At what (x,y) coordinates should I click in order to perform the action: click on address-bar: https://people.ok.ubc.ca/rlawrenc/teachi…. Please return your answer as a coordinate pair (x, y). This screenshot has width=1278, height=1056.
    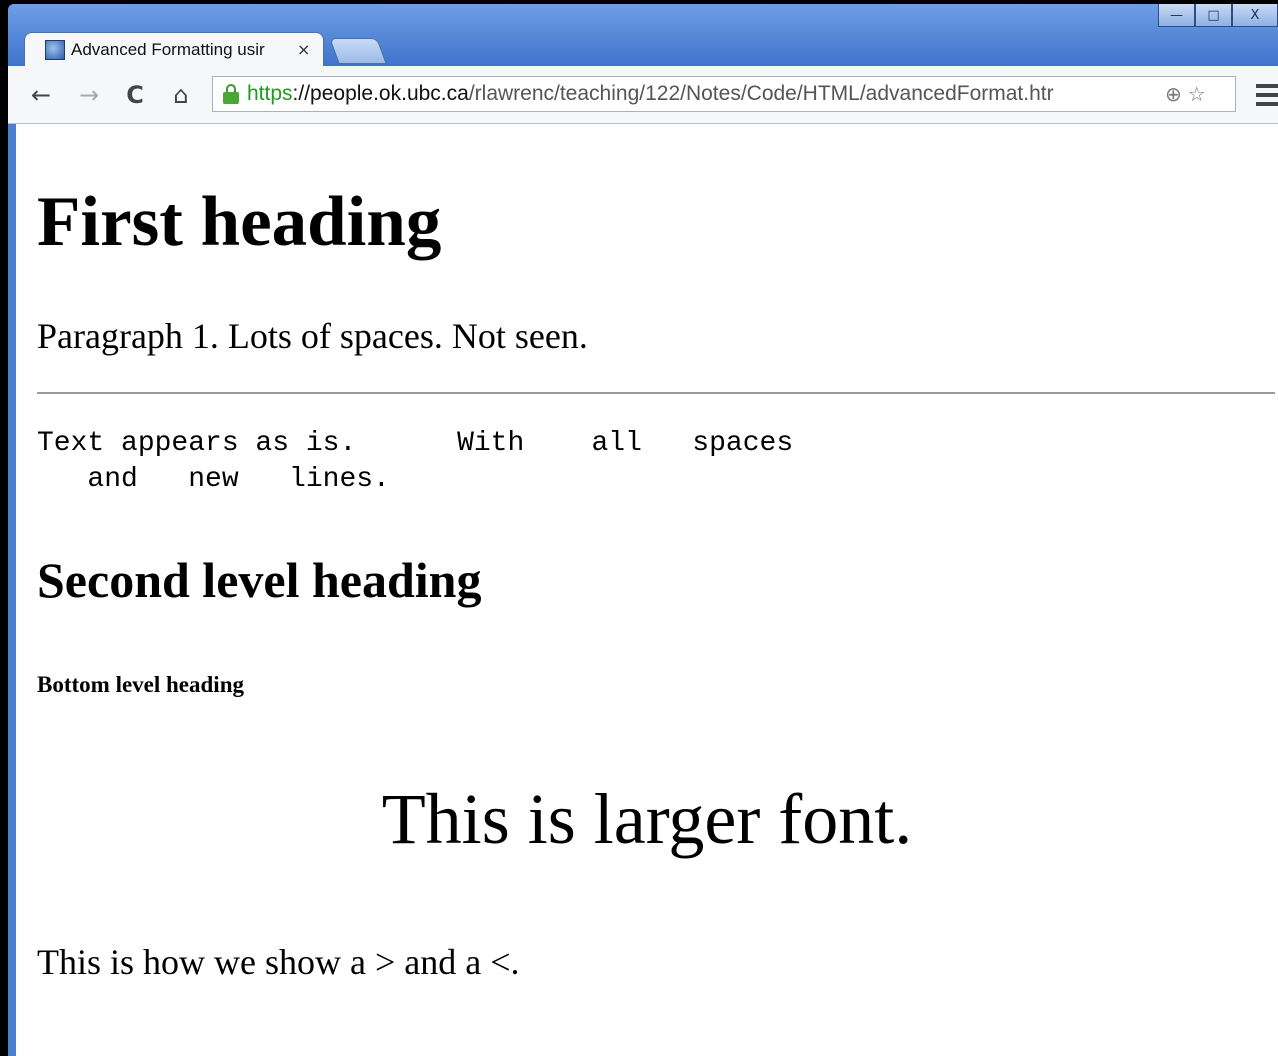
    Looking at the image, I should click on (724, 94).